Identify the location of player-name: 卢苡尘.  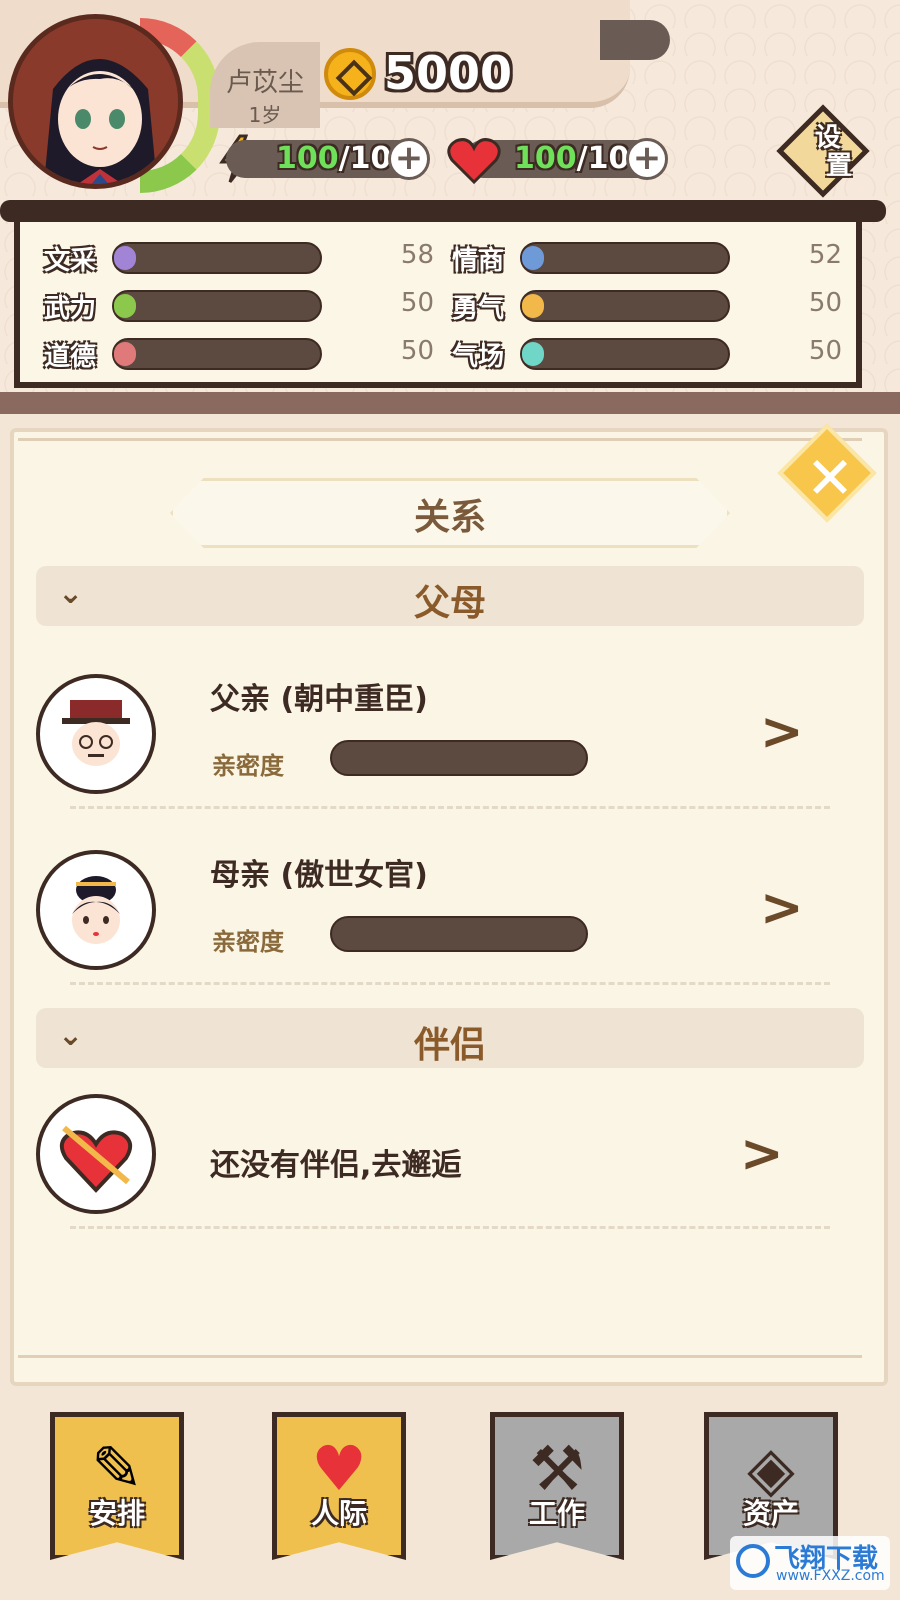
(264, 83).